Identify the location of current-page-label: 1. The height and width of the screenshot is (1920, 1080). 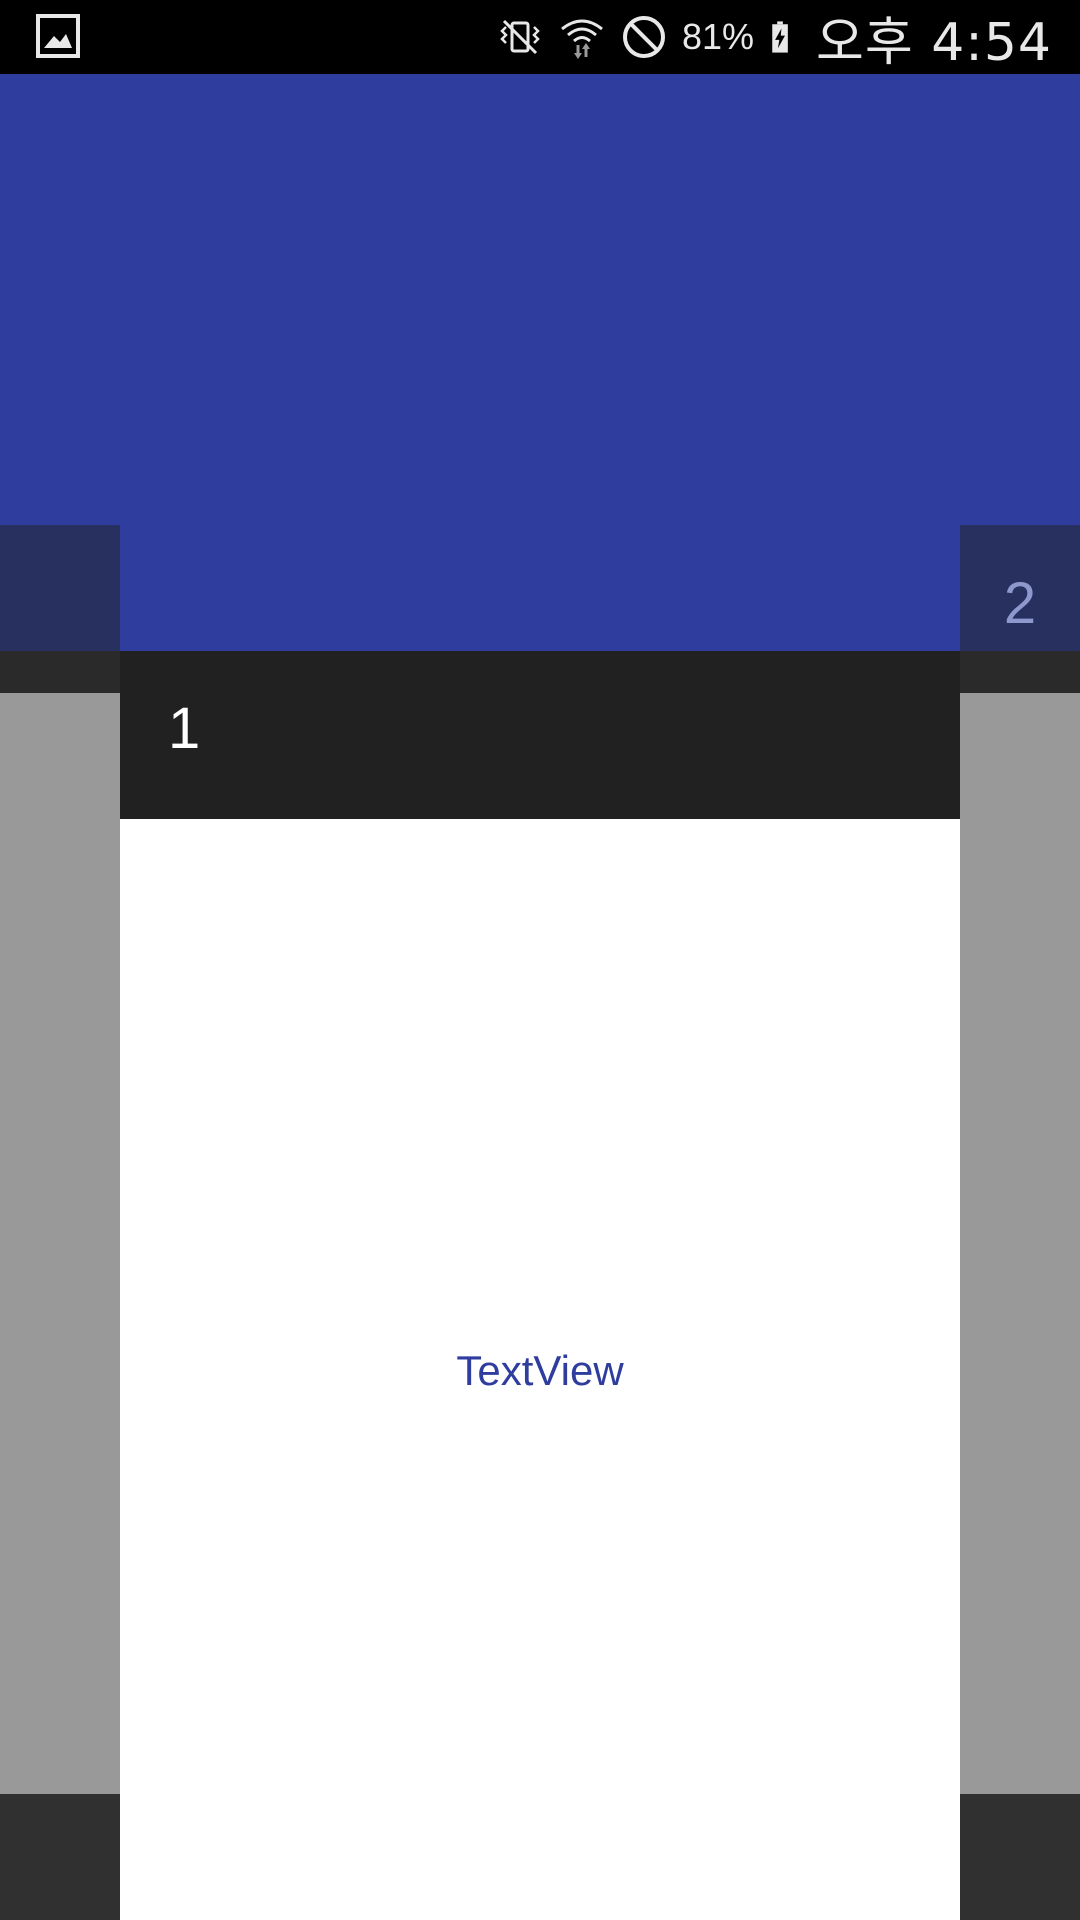
(184, 728).